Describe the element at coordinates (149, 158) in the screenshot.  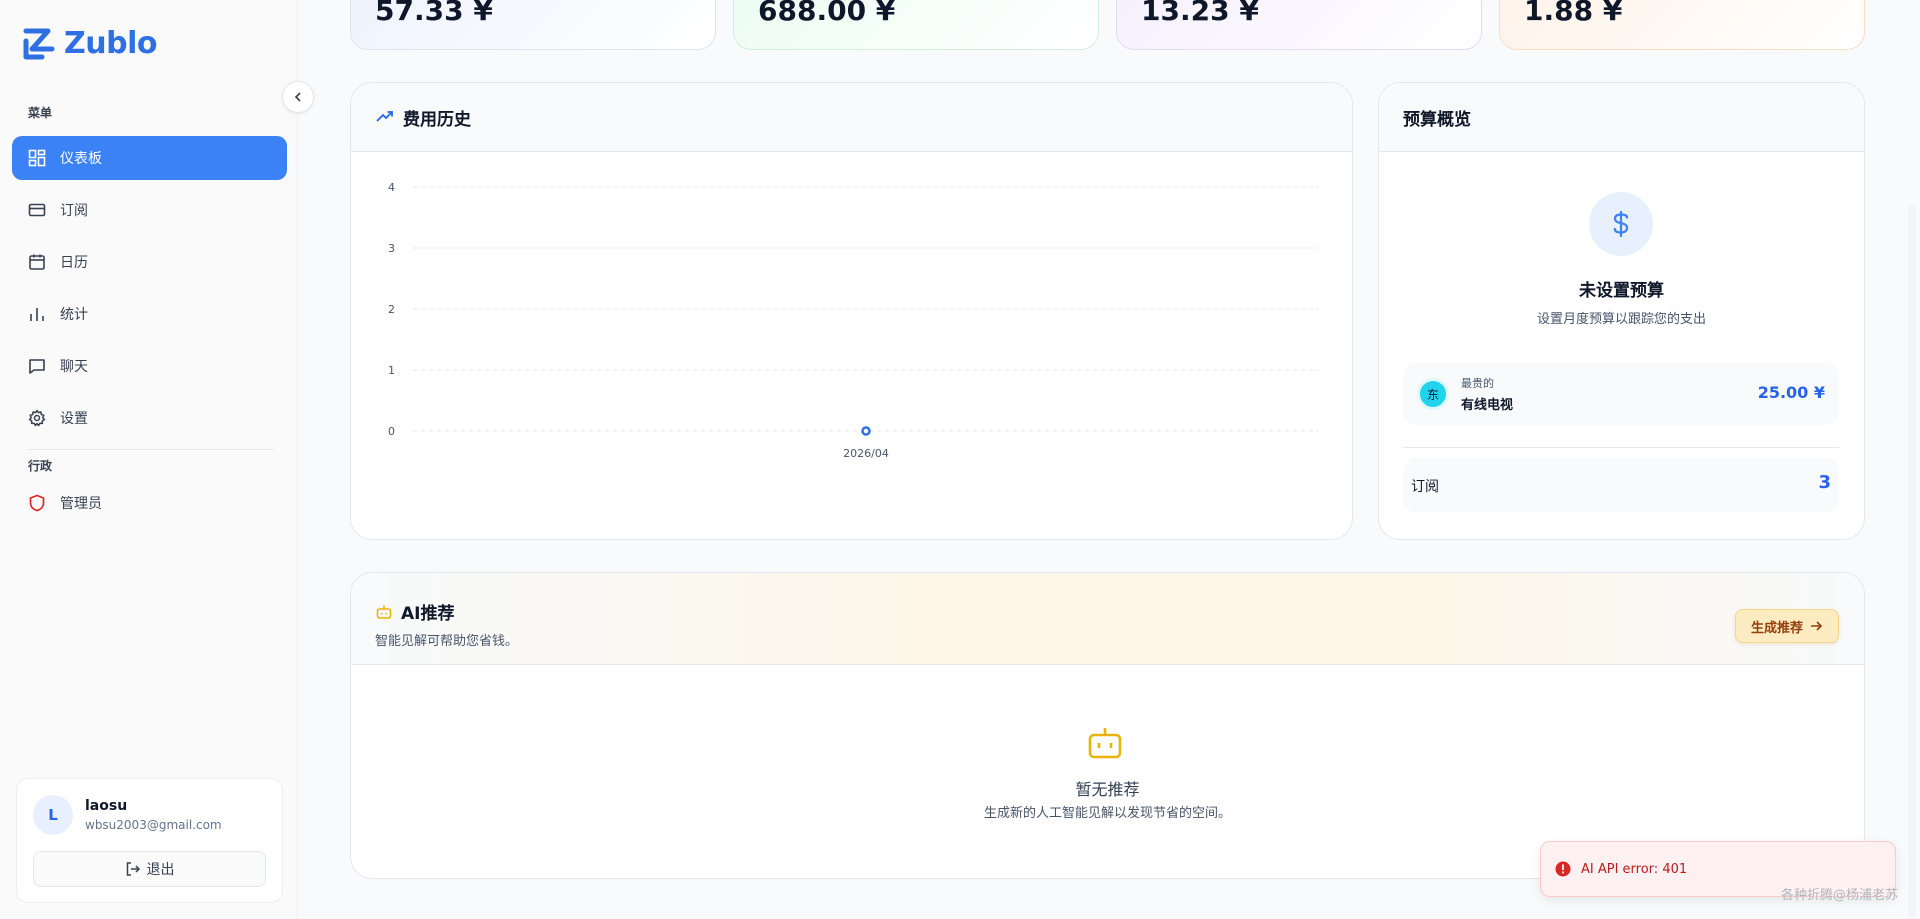
I see `sidebar-item-dashboard: 仪表板` at that location.